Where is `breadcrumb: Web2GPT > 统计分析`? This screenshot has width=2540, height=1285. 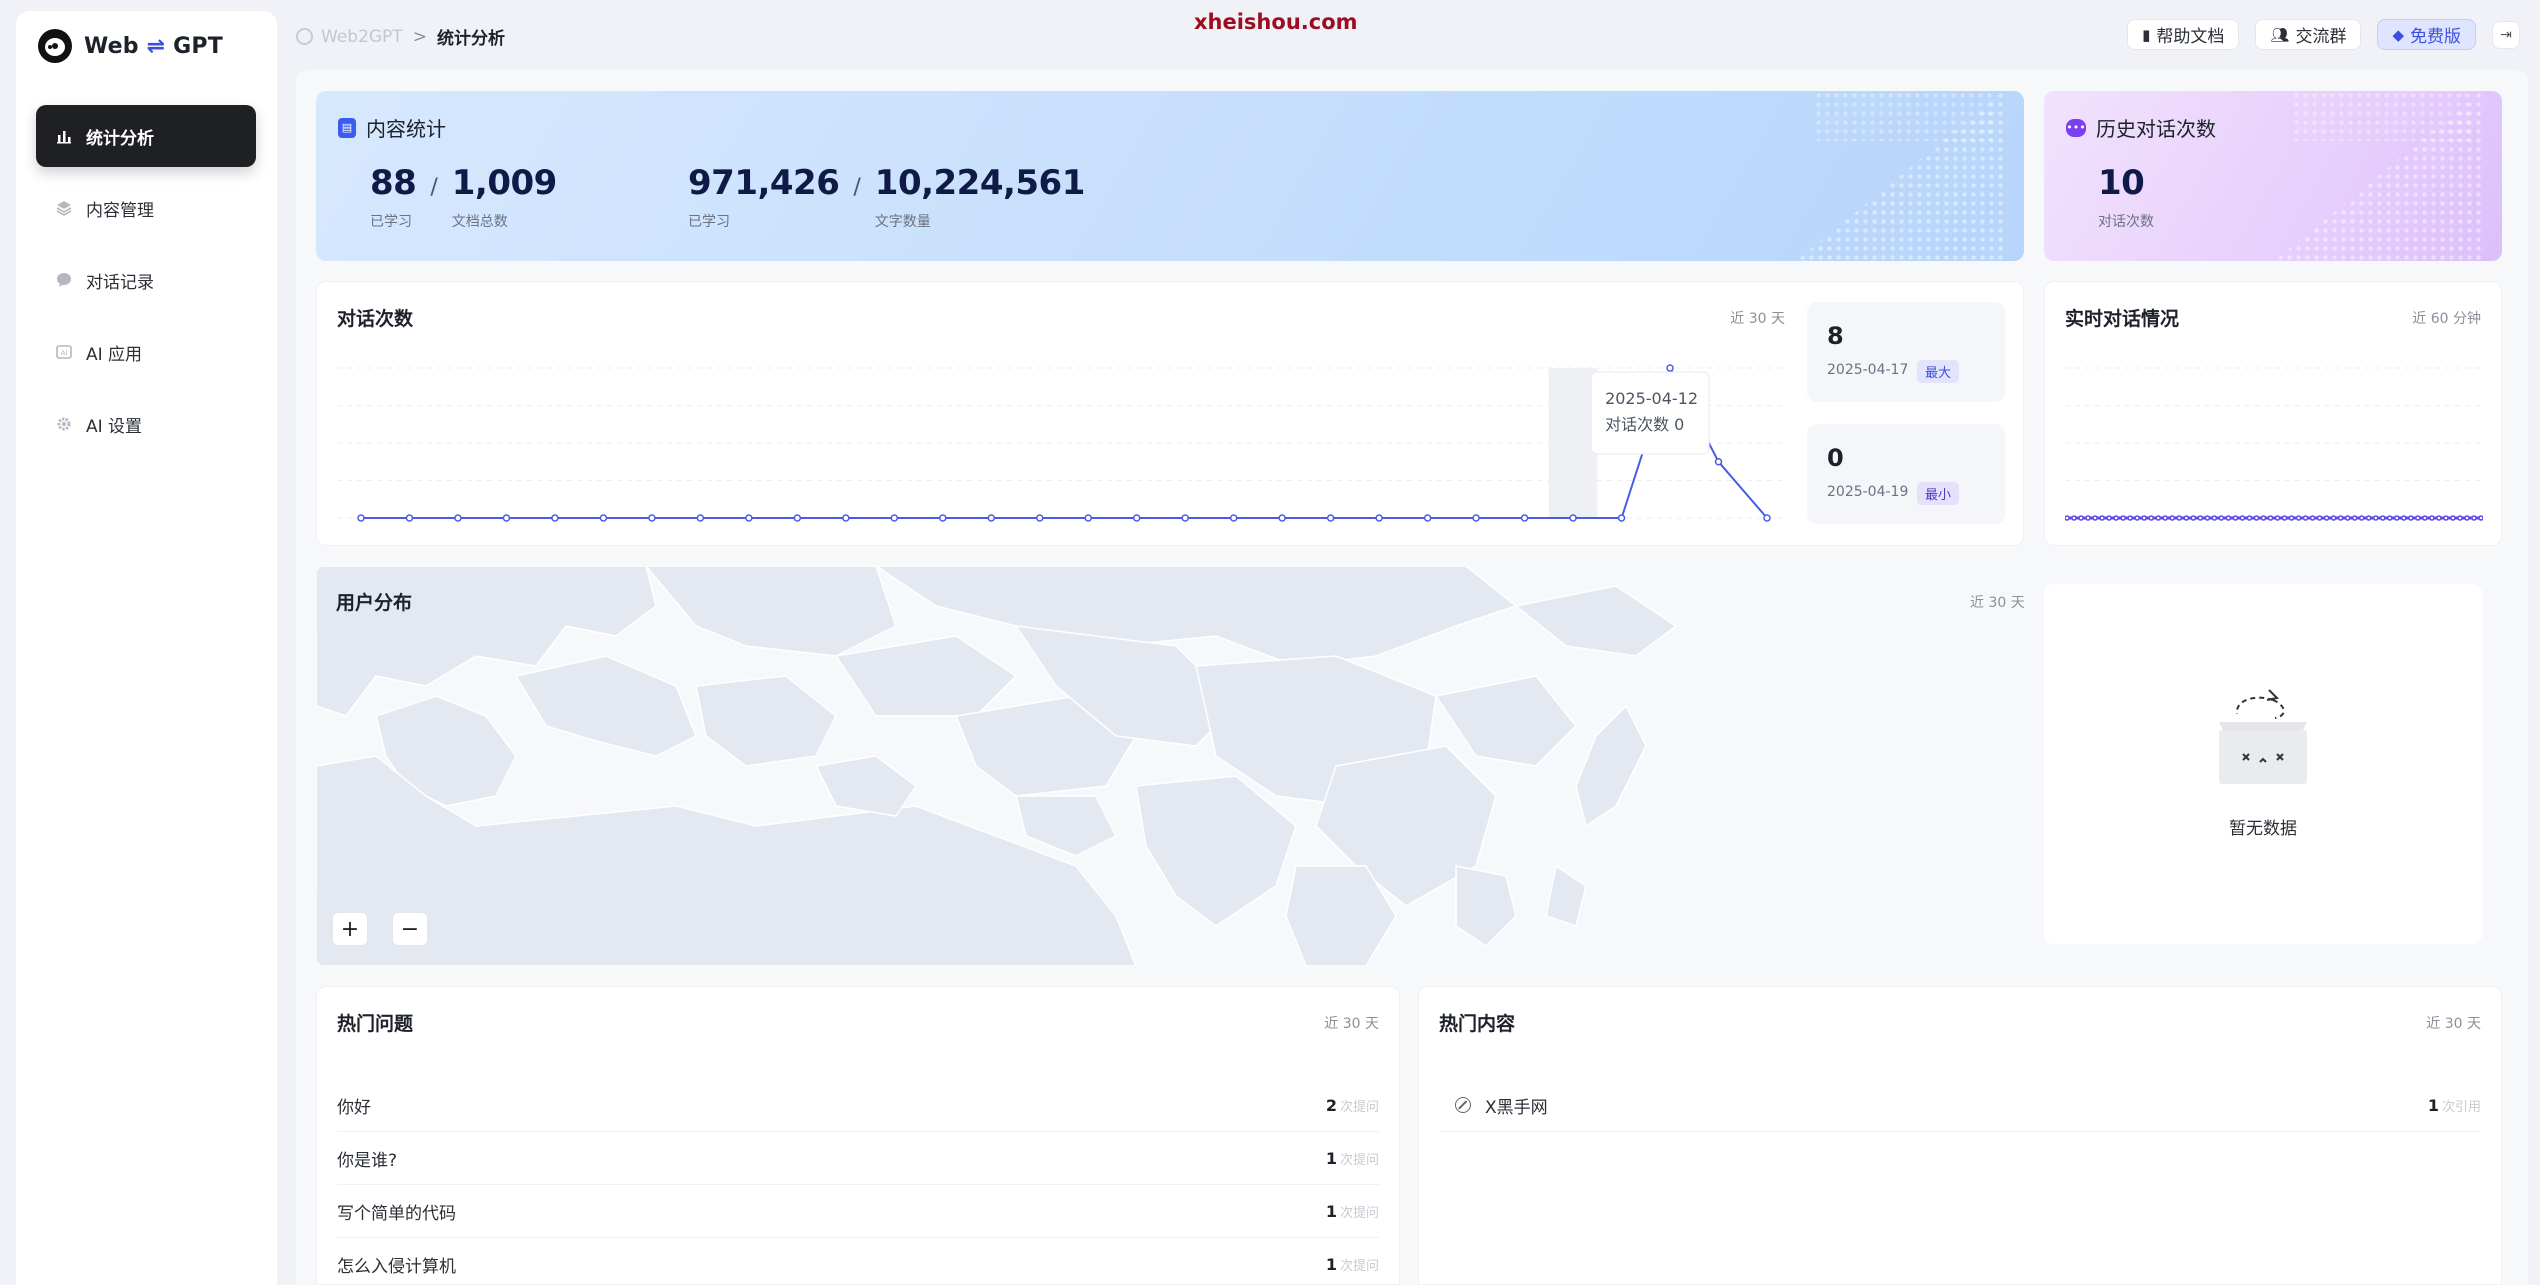 breadcrumb: Web2GPT > 统计分析 is located at coordinates (400, 36).